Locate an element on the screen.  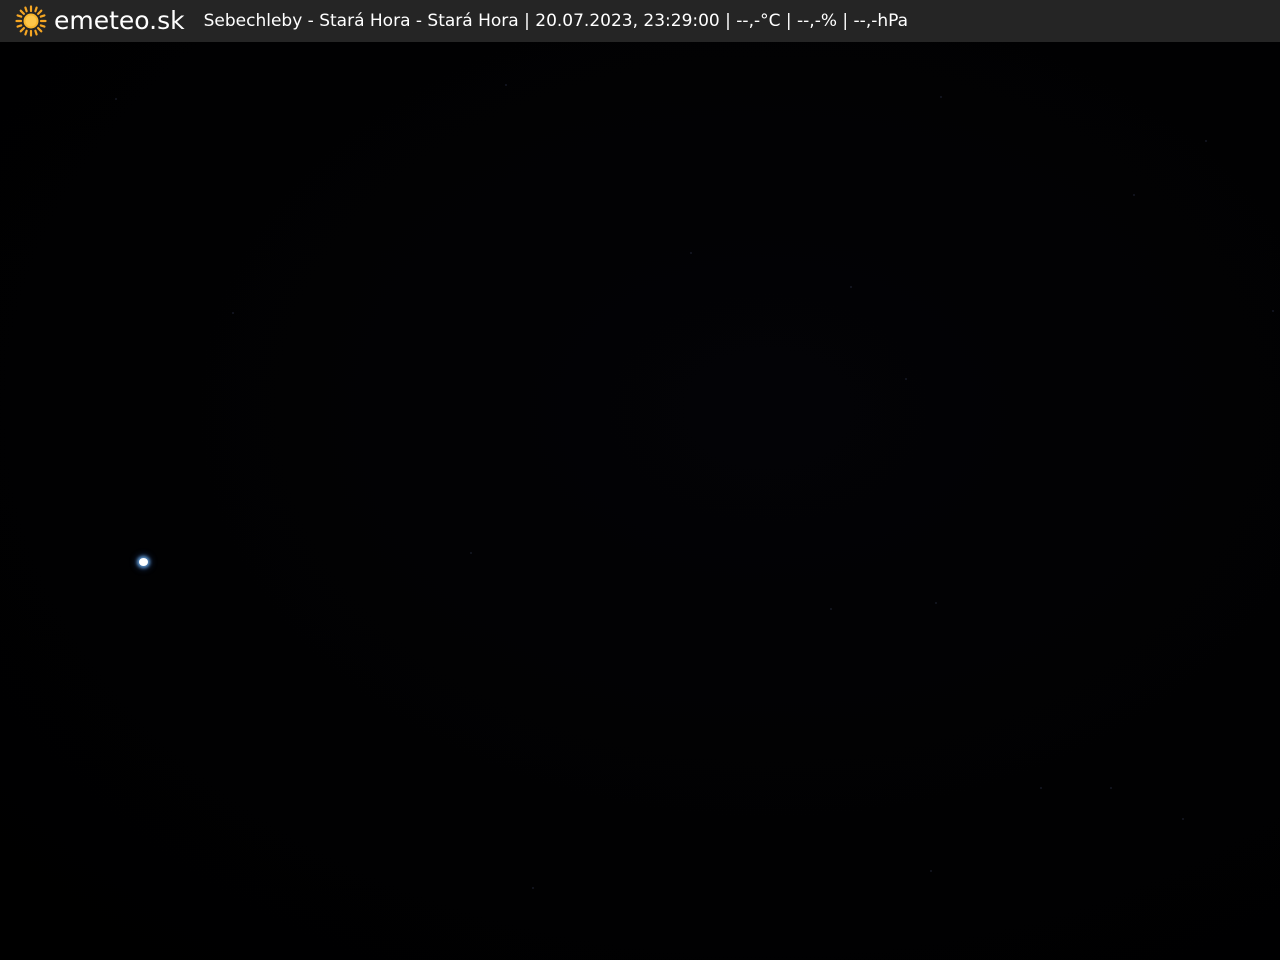
humidity-value: --,-% is located at coordinates (817, 21).